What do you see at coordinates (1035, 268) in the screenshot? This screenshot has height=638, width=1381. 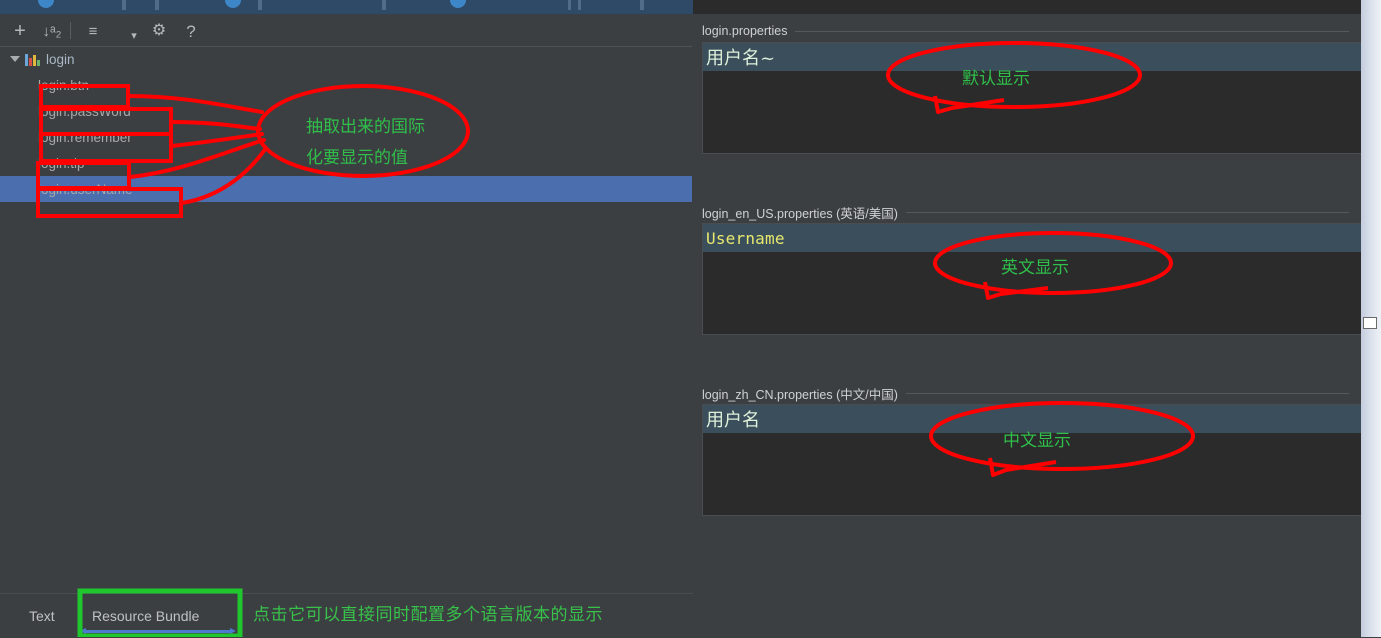 I see `annotation-text-english-display: 英文显示` at bounding box center [1035, 268].